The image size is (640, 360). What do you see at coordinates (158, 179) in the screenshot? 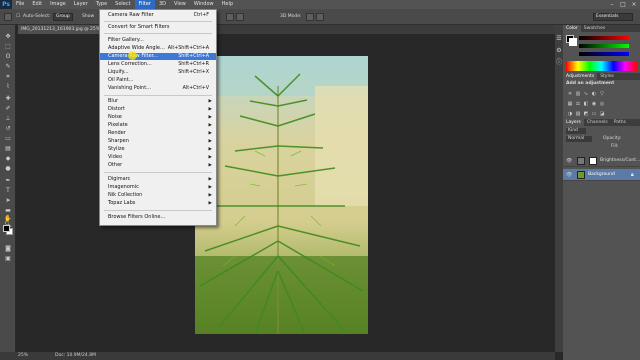
I see `menu-item-digimarc: Digimarc ▶` at bounding box center [158, 179].